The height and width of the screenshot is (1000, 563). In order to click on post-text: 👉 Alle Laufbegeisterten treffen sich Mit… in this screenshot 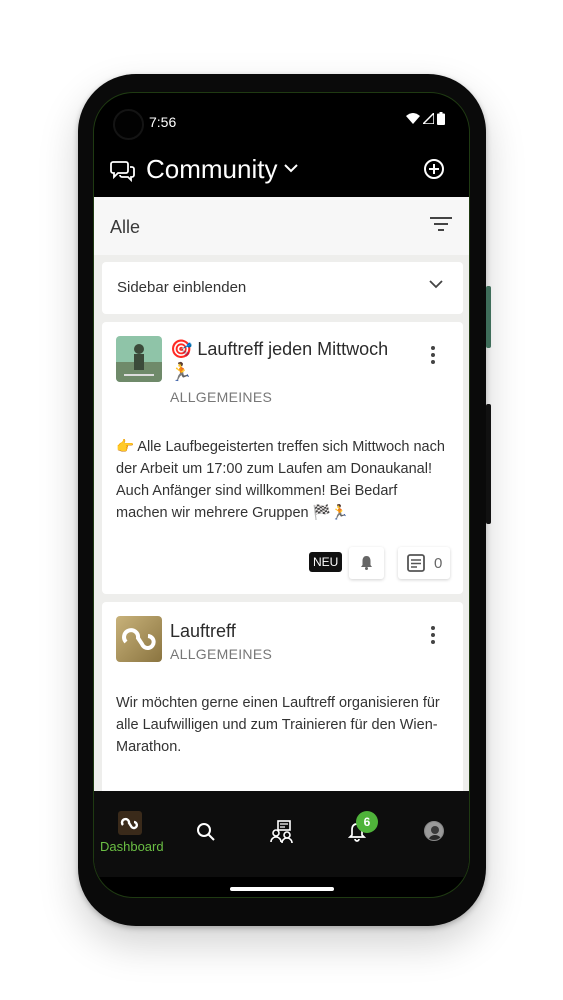, I will do `click(280, 480)`.